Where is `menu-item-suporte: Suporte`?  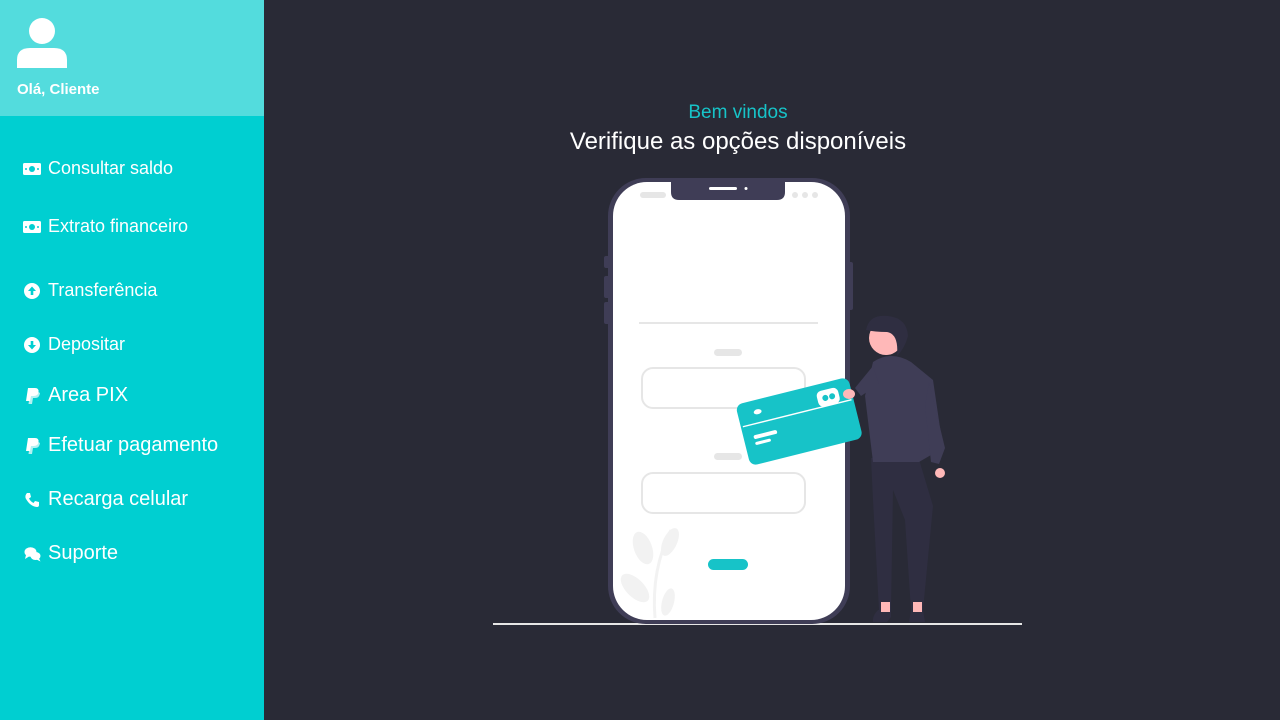 menu-item-suporte: Suporte is located at coordinates (70, 553).